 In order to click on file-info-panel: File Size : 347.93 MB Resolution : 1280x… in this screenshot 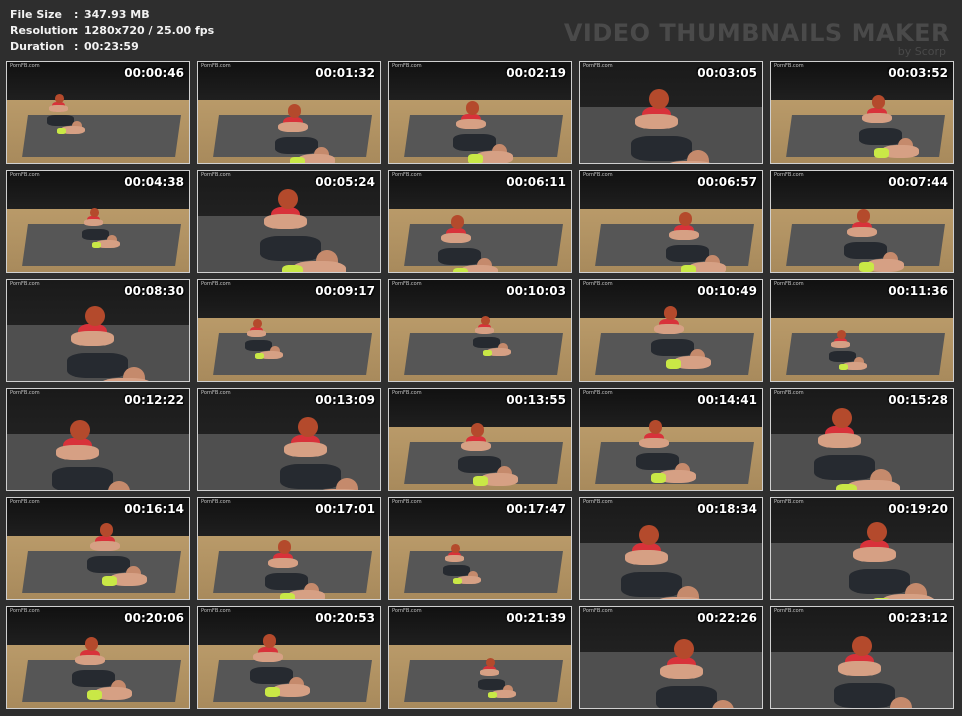, I will do `click(112, 31)`.